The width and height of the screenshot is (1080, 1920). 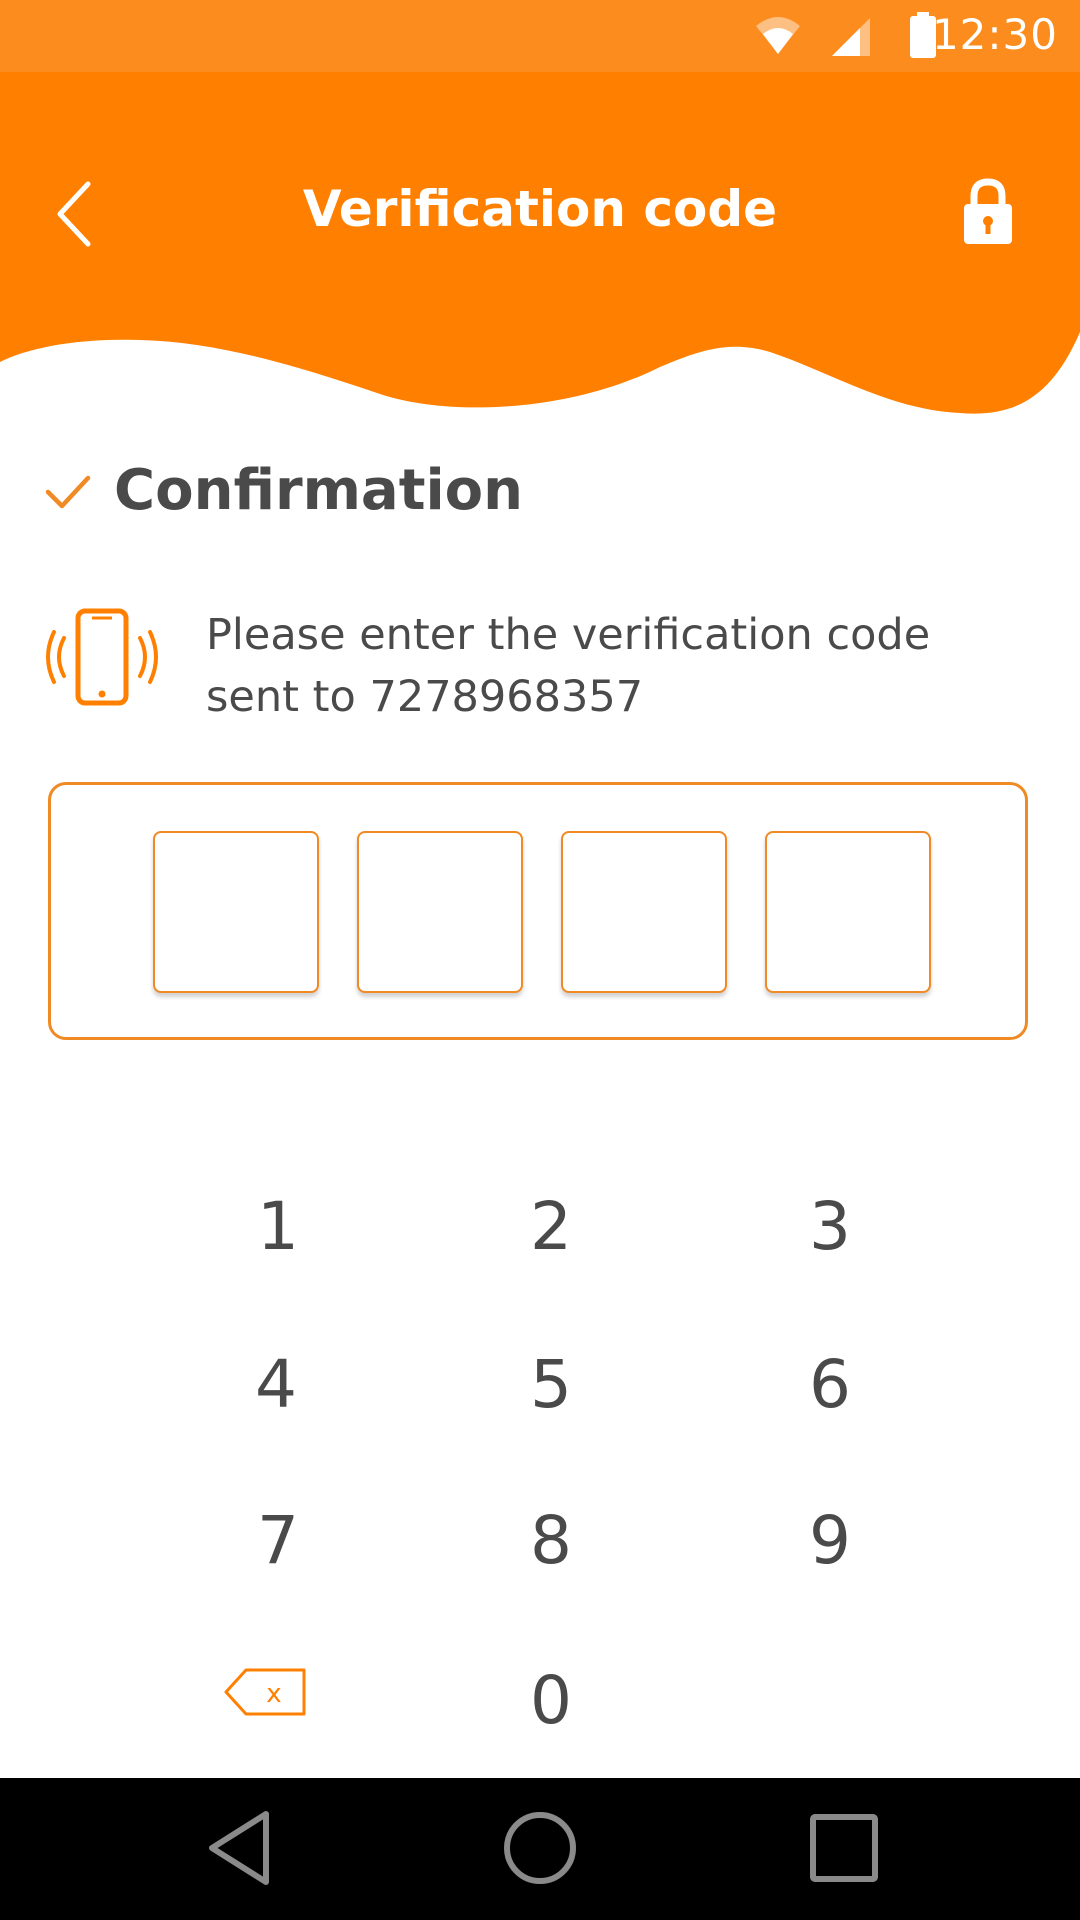 I want to click on check-icon, so click(x=68, y=492).